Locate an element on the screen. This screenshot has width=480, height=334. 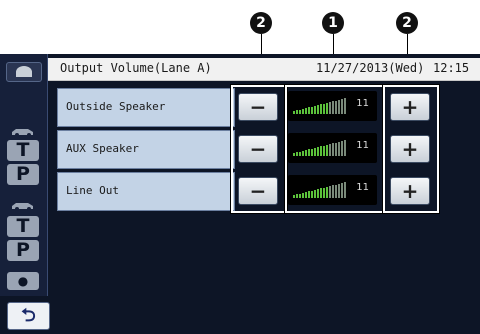
row-label-line-out: Line Out is located at coordinates (146, 191).